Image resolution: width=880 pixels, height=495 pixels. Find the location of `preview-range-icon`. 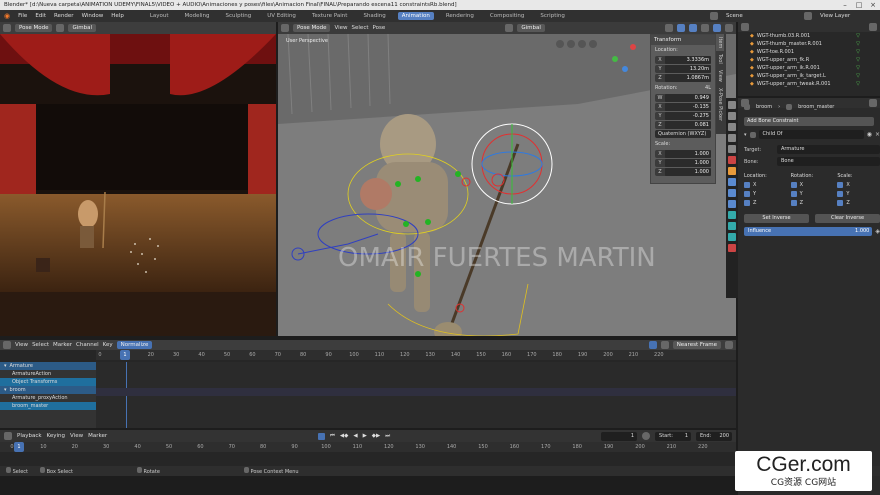

preview-range-icon is located at coordinates (646, 436).